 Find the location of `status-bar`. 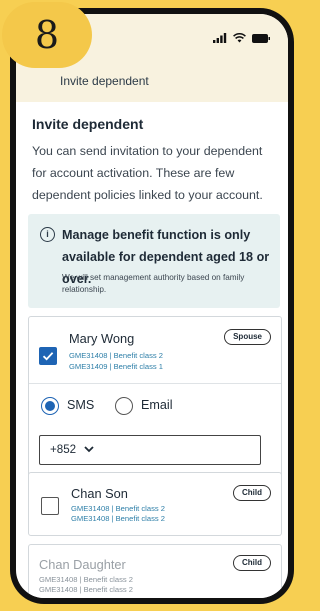

status-bar is located at coordinates (241, 38).